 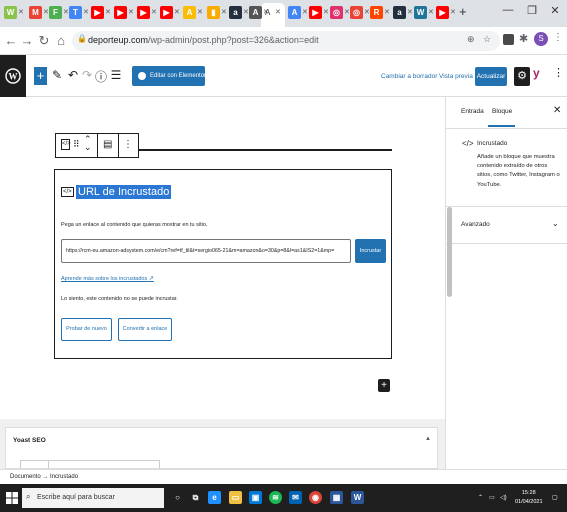 I want to click on collapse-caret-icon: ▲, so click(x=428, y=439).